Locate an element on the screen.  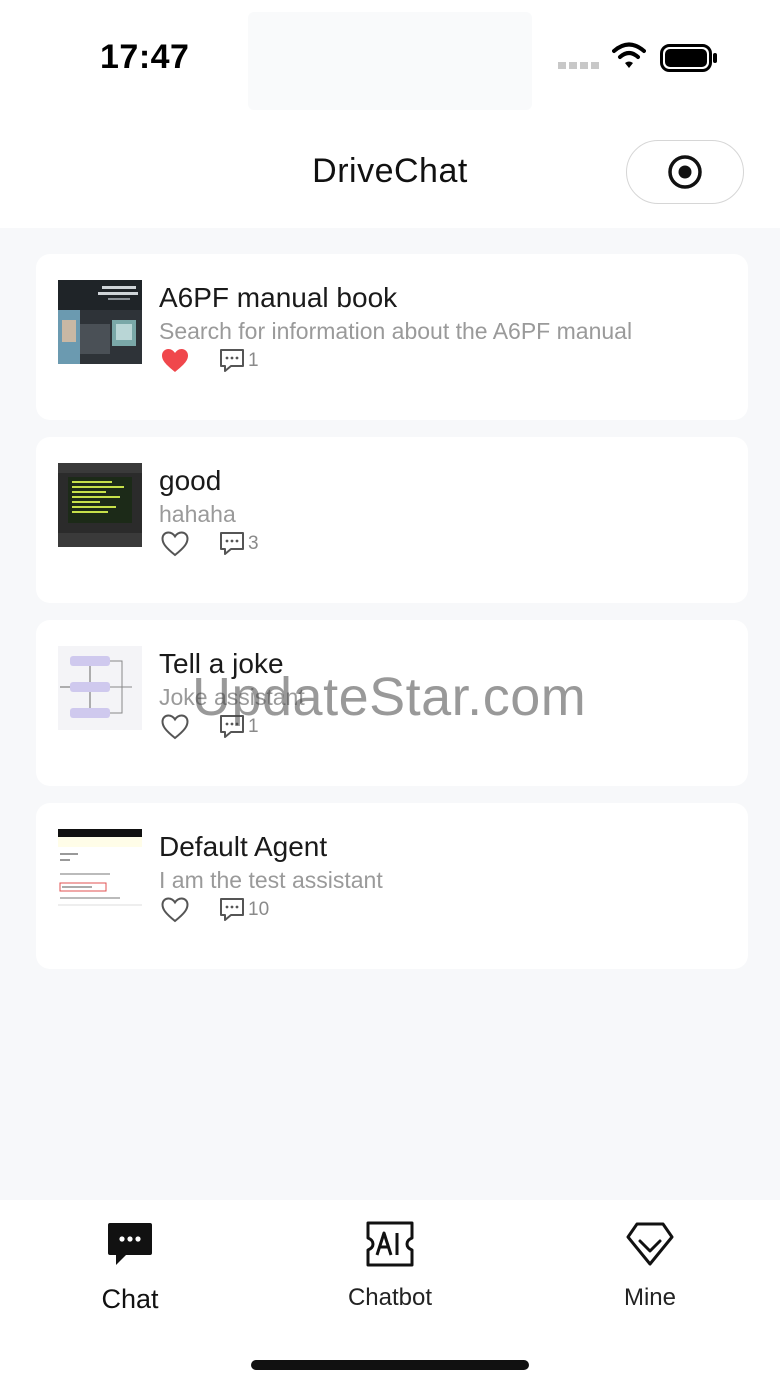
status-time: 17:47 is located at coordinates (145, 57).